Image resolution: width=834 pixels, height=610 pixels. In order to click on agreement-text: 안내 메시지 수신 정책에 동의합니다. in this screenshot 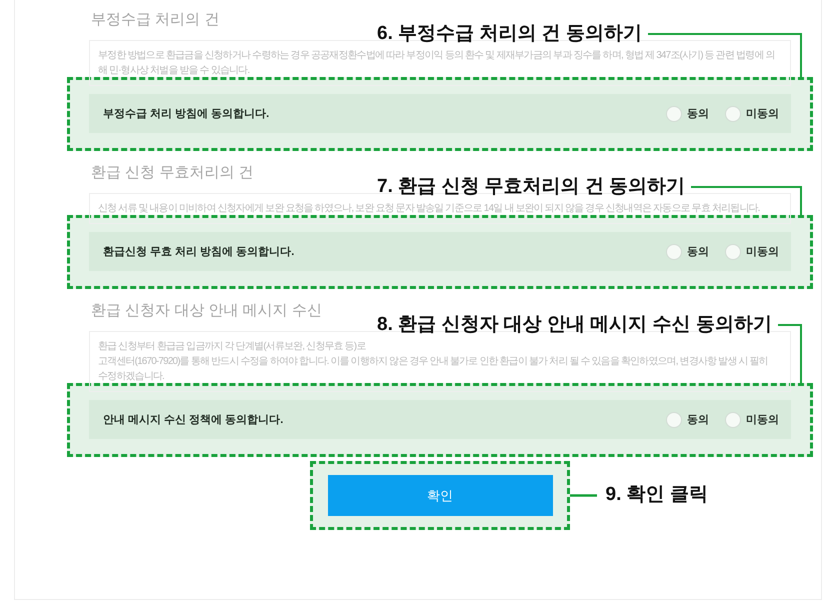, I will do `click(193, 420)`.